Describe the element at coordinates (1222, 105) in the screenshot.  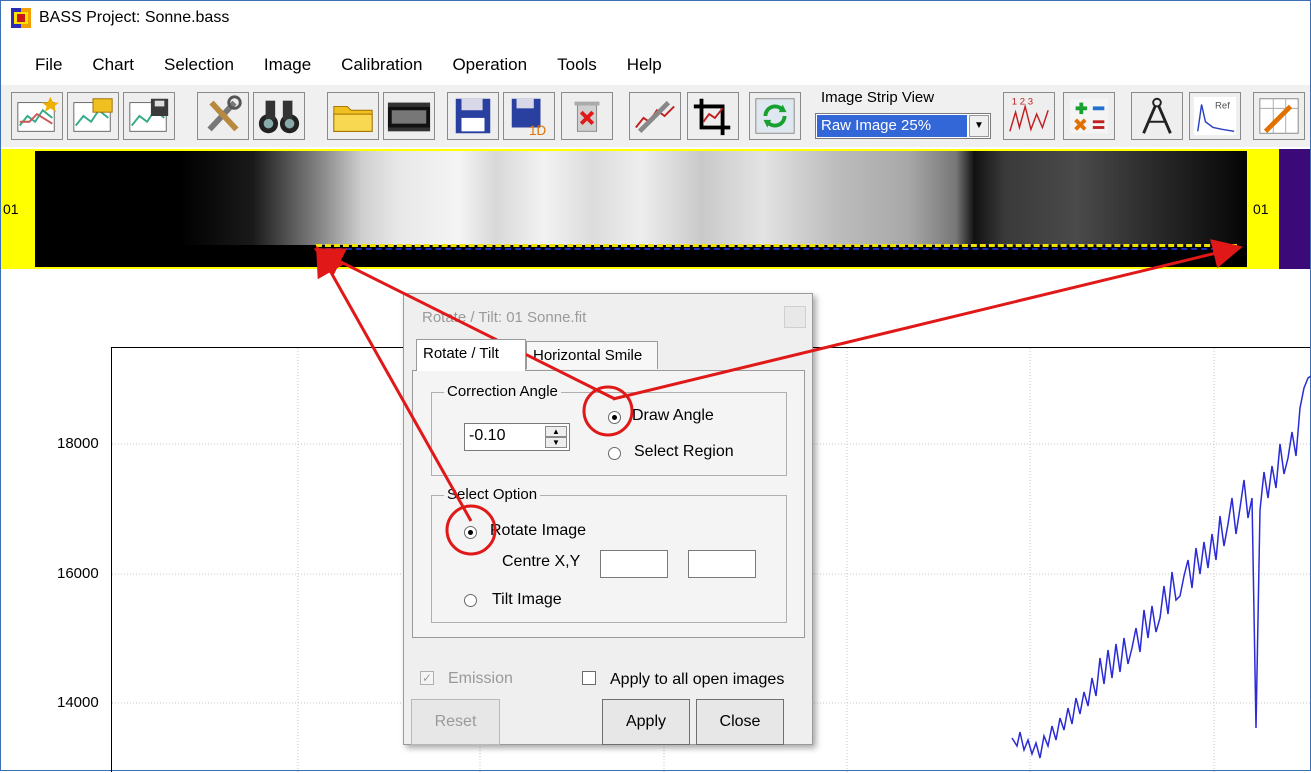
I see `svg-text: Ref` at that location.